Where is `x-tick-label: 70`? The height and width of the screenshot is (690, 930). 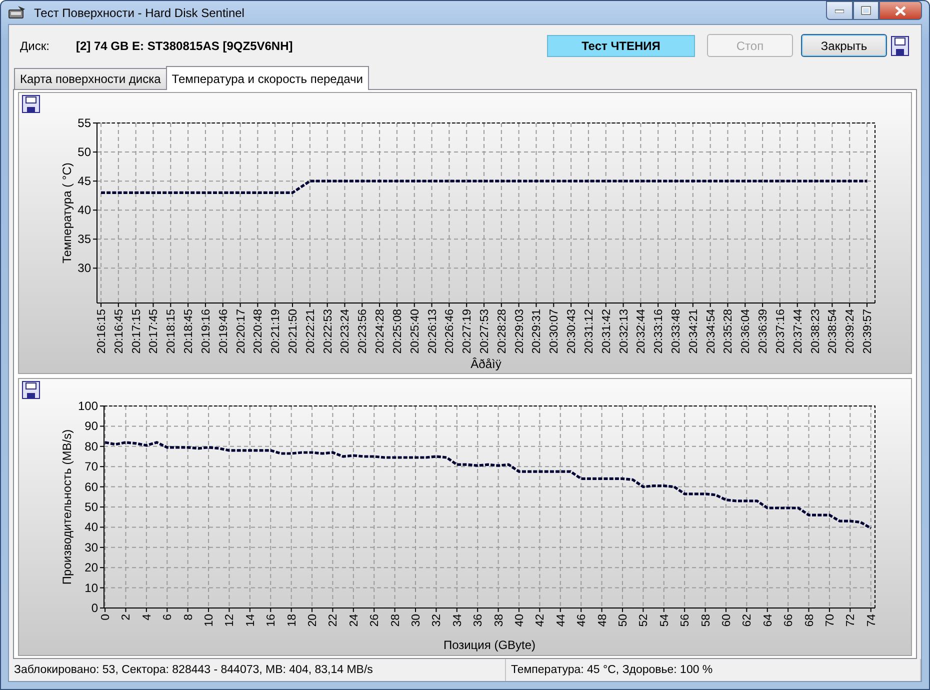 x-tick-label: 70 is located at coordinates (830, 620).